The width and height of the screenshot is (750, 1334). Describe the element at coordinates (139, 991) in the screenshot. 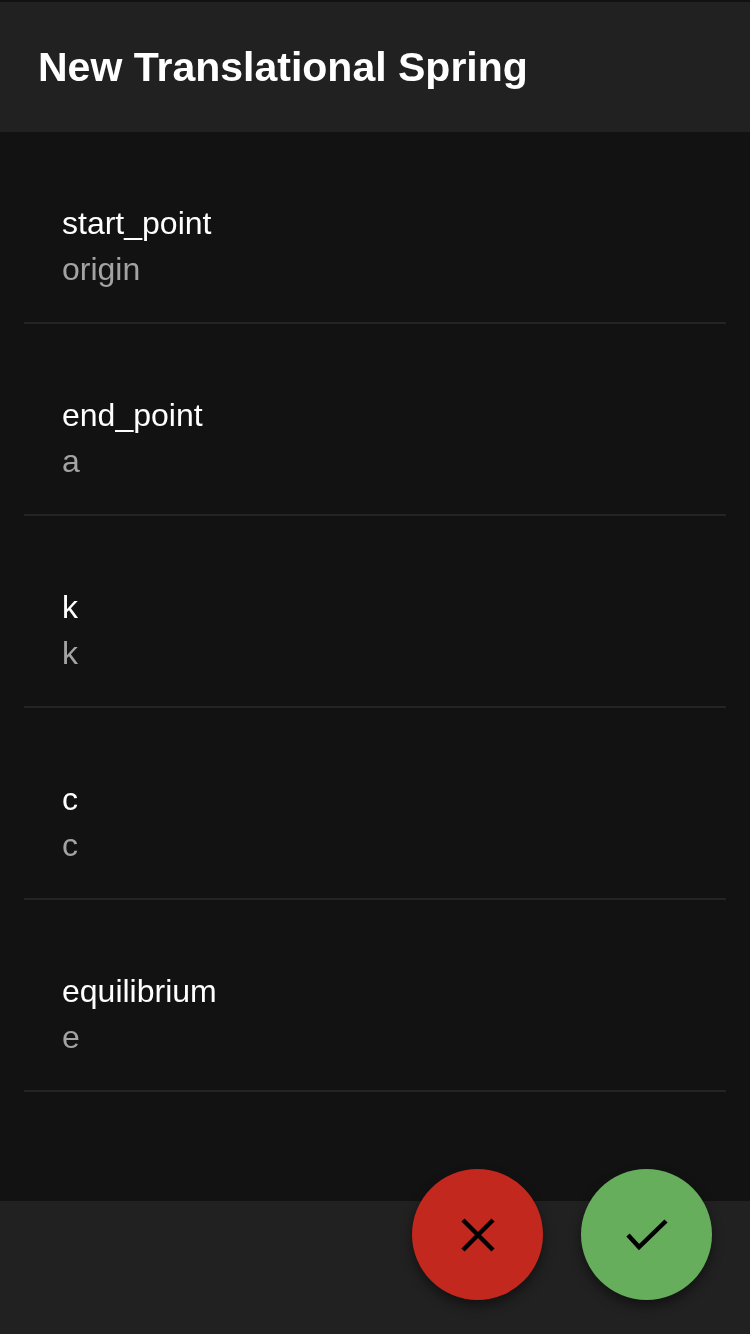

I see `field-label: equilibrium` at that location.